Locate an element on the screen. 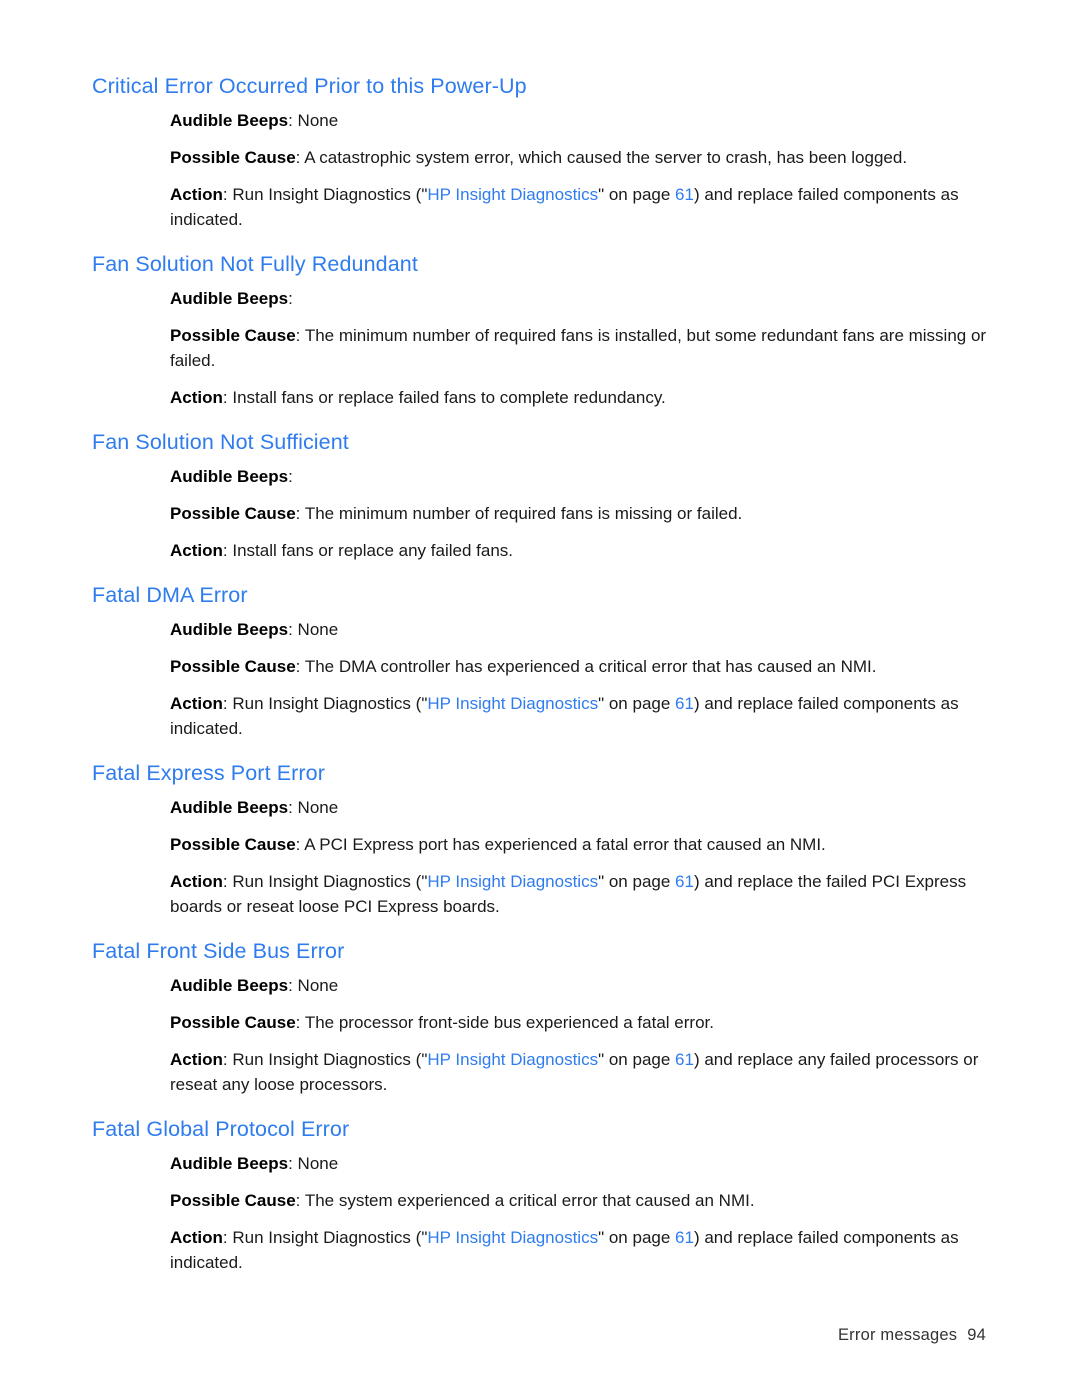 Image resolution: width=1080 pixels, height=1397 pixels. quote-close-on-page: " on page is located at coordinates (637, 703).